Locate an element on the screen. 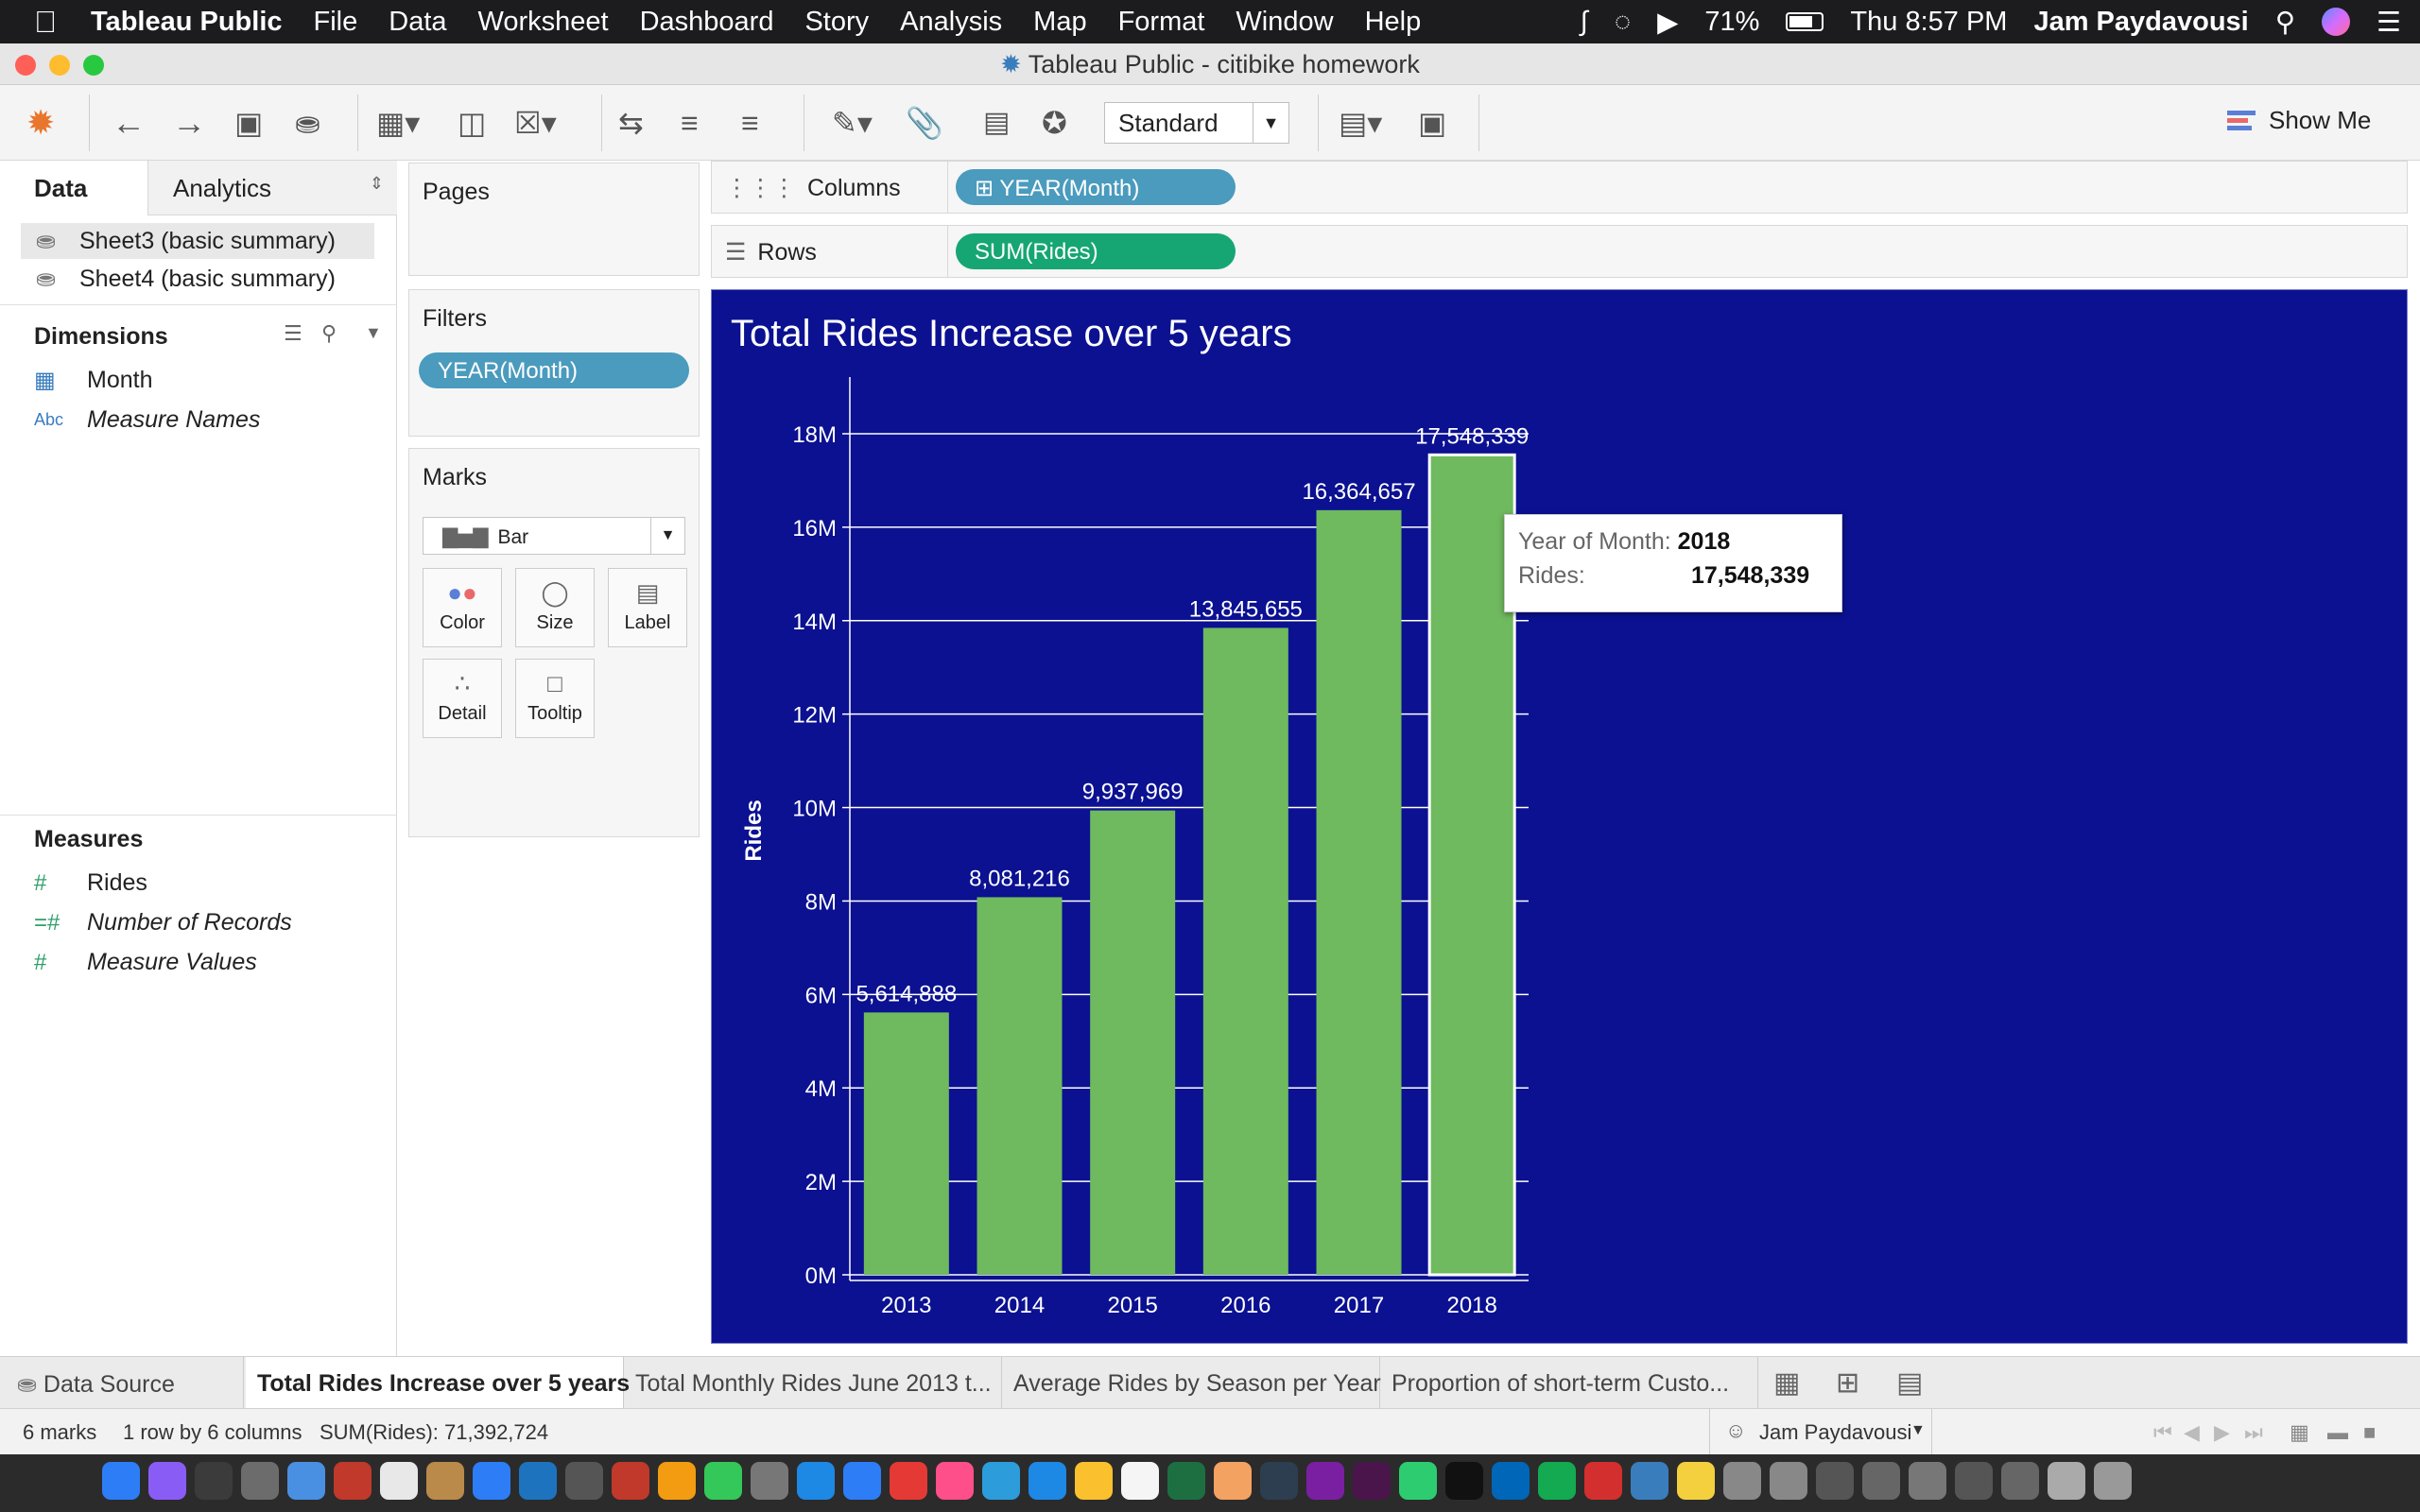 The width and height of the screenshot is (2420, 1512). redo-icon: → is located at coordinates (189, 123).